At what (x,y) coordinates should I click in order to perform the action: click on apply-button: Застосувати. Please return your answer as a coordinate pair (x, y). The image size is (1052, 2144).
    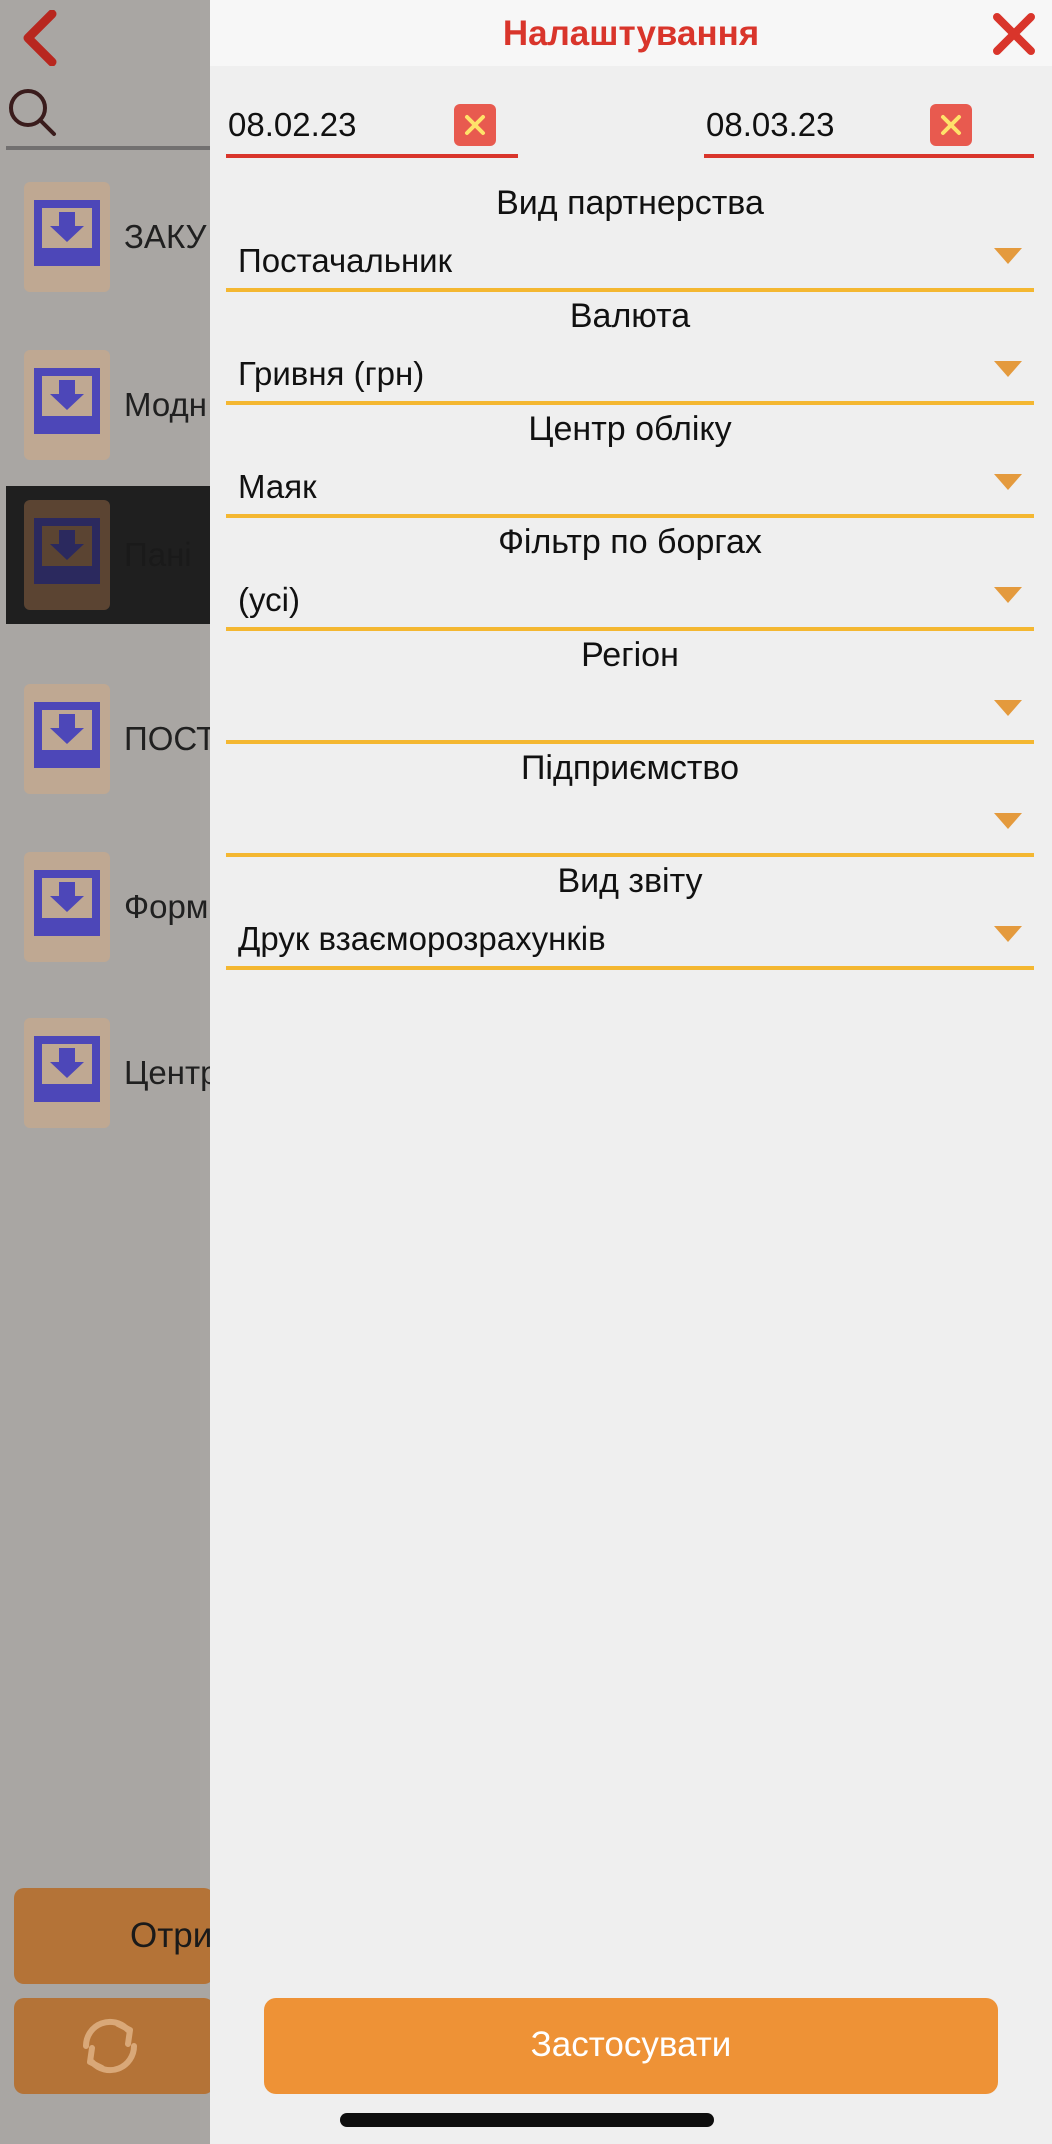
    Looking at the image, I should click on (631, 2046).